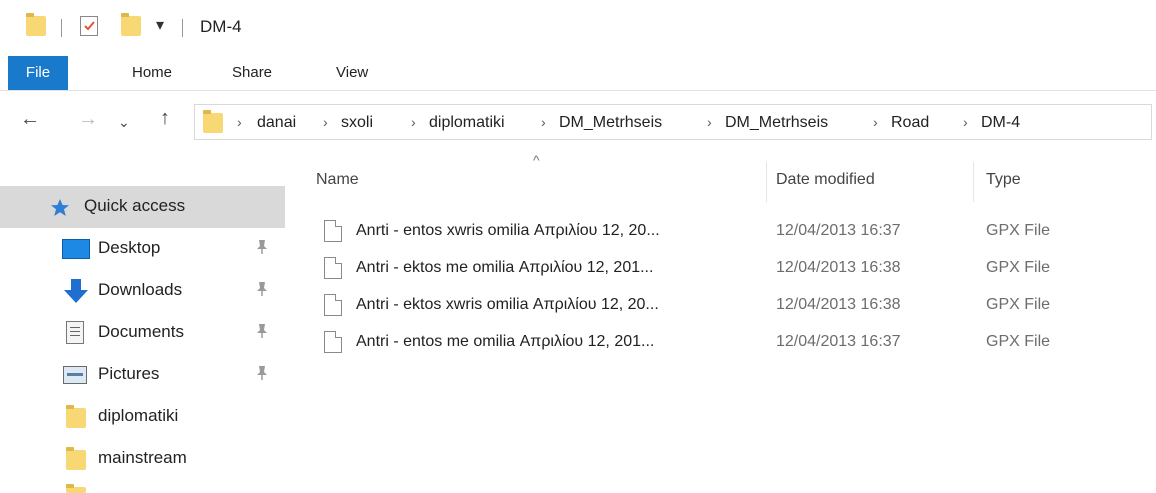 This screenshot has width=1156, height=493. I want to click on recent-locations-dropdown: ⌄, so click(124, 122).